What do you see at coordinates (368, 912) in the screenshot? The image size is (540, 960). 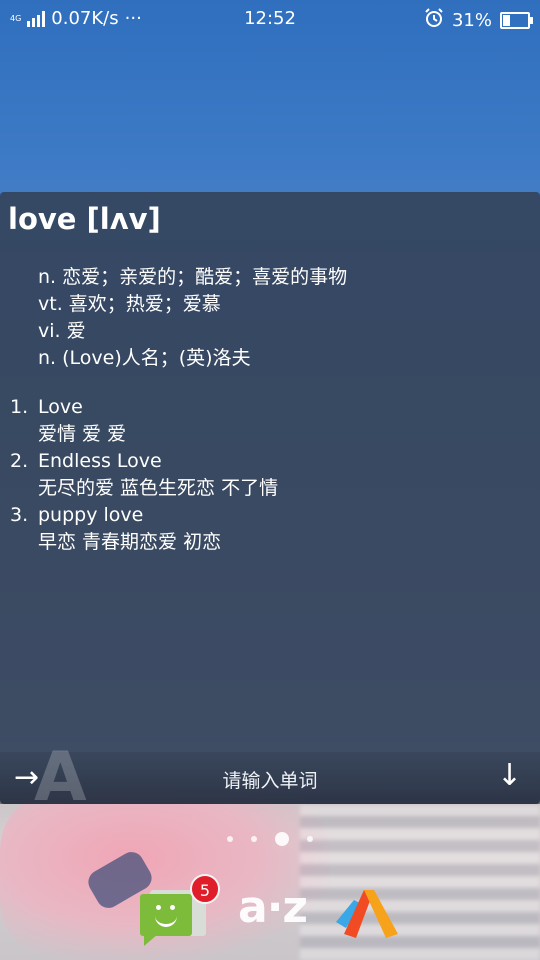 I see `swiftkey-app-icon` at bounding box center [368, 912].